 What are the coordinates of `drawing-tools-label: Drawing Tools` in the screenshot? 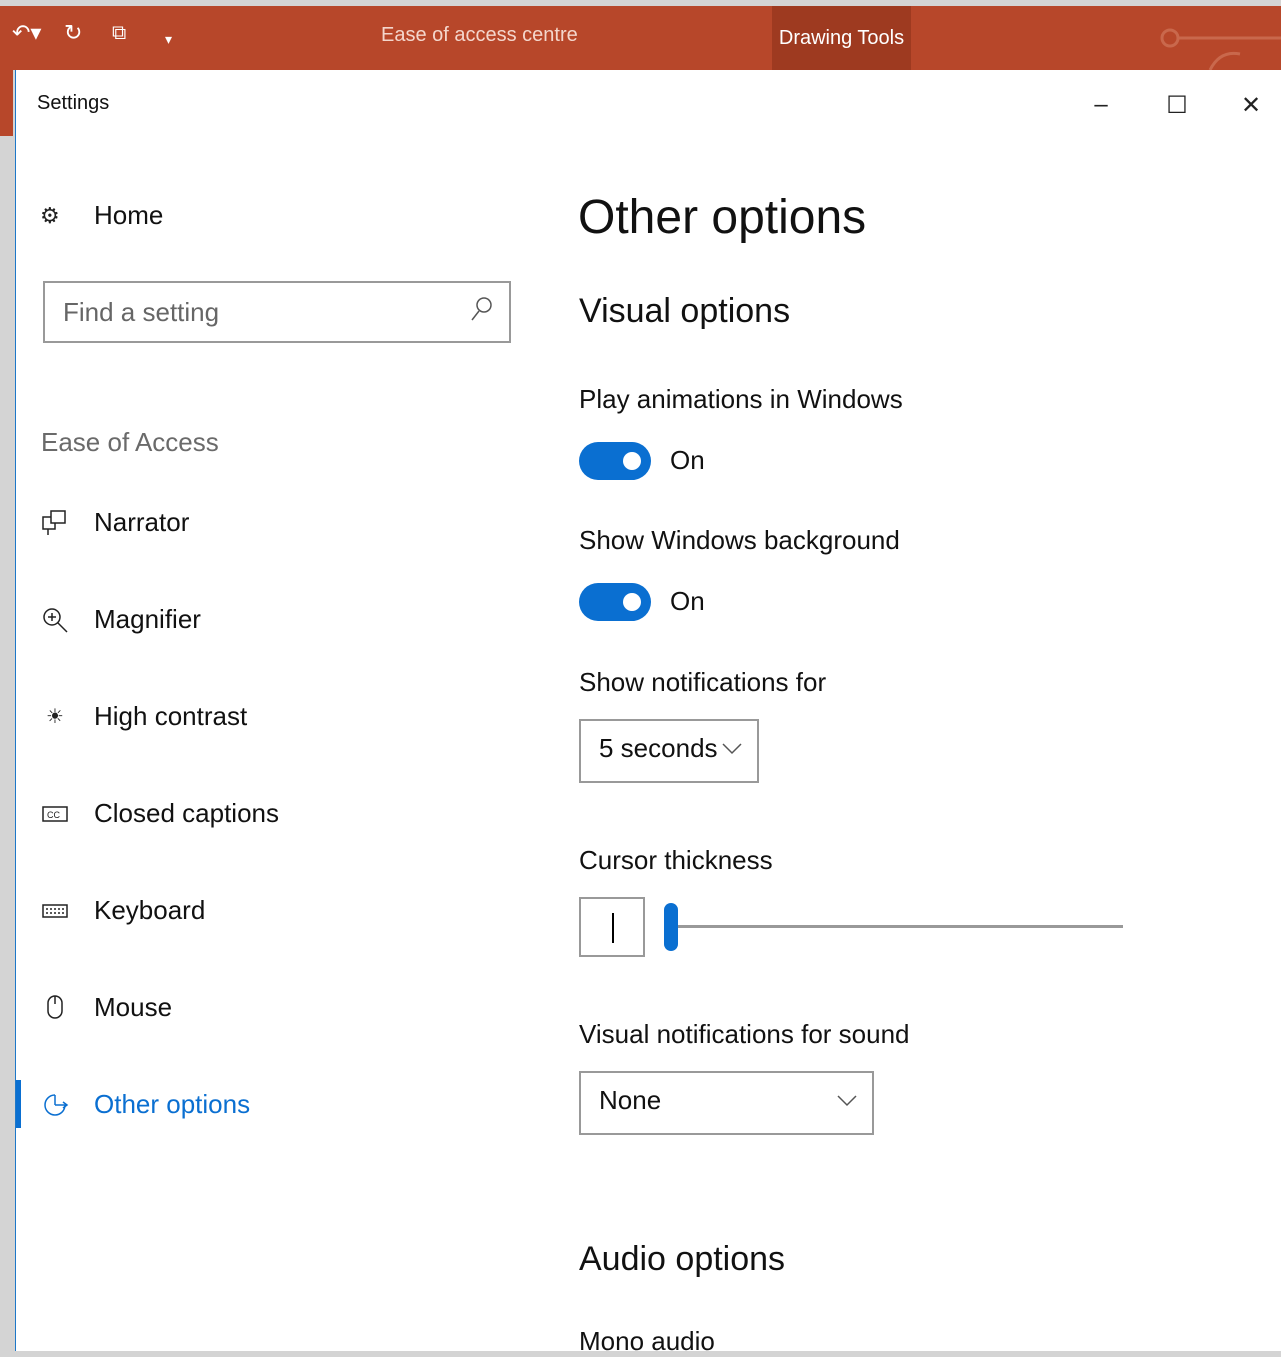 It's located at (841, 37).